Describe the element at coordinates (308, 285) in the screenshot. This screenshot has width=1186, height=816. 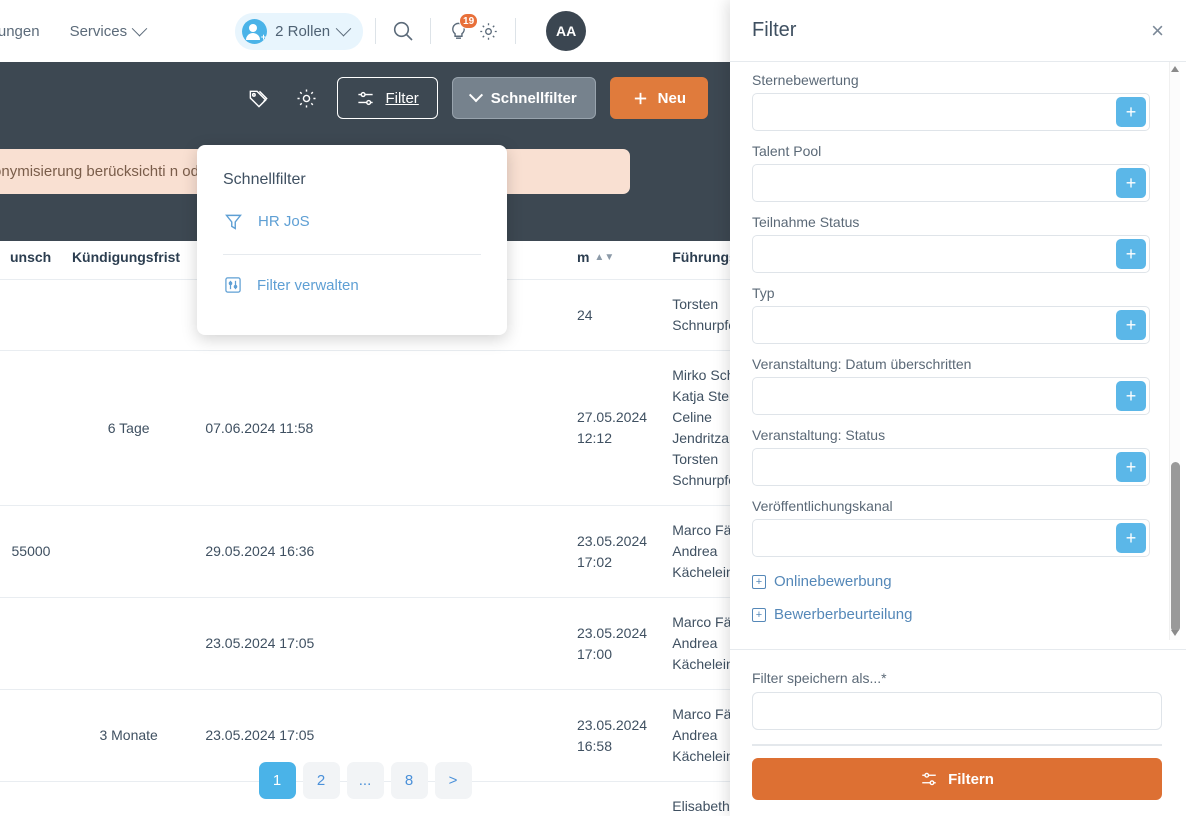
I see `manage-filters-label: Filter verwalten` at that location.